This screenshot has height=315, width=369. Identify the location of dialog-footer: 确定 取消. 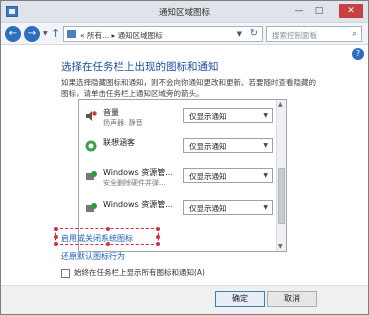
(184, 299).